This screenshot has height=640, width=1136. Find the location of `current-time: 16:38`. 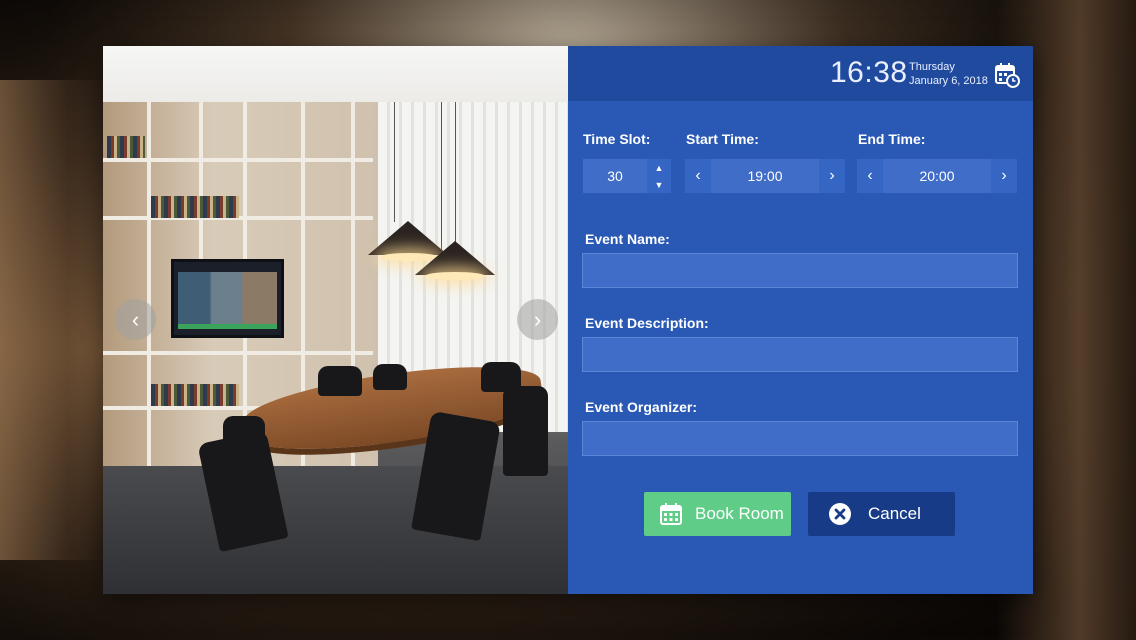

current-time: 16:38 is located at coordinates (869, 72).